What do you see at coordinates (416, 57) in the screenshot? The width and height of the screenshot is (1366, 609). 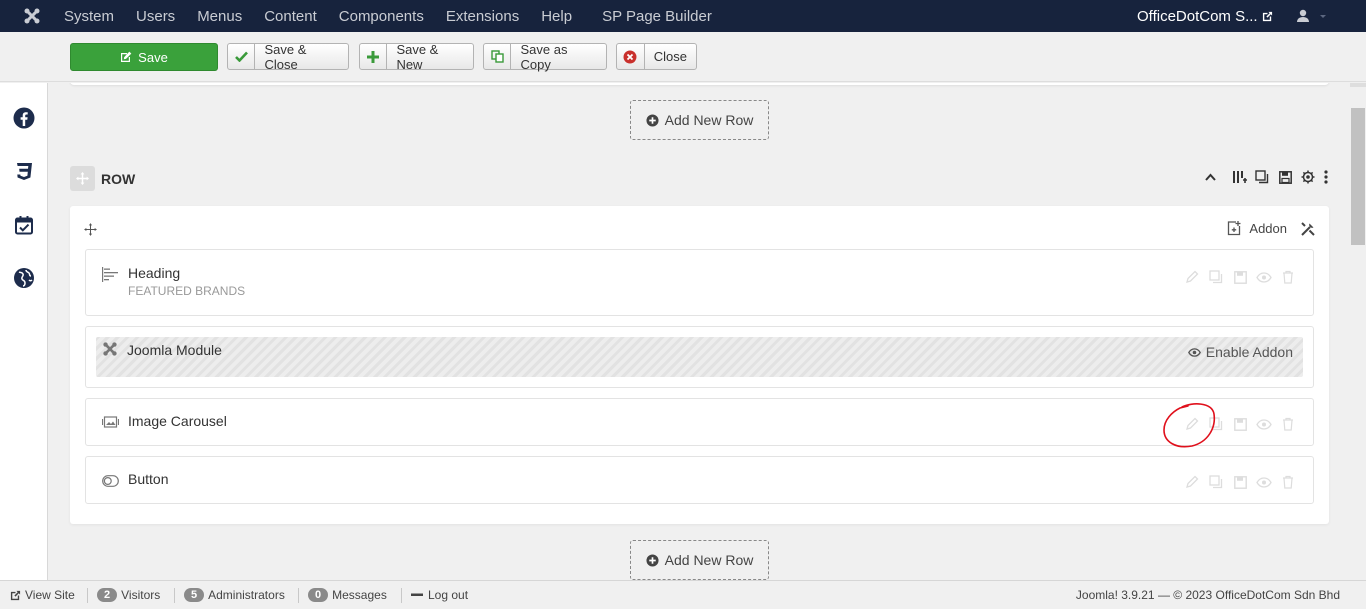 I see `save-new-button: Save & New` at bounding box center [416, 57].